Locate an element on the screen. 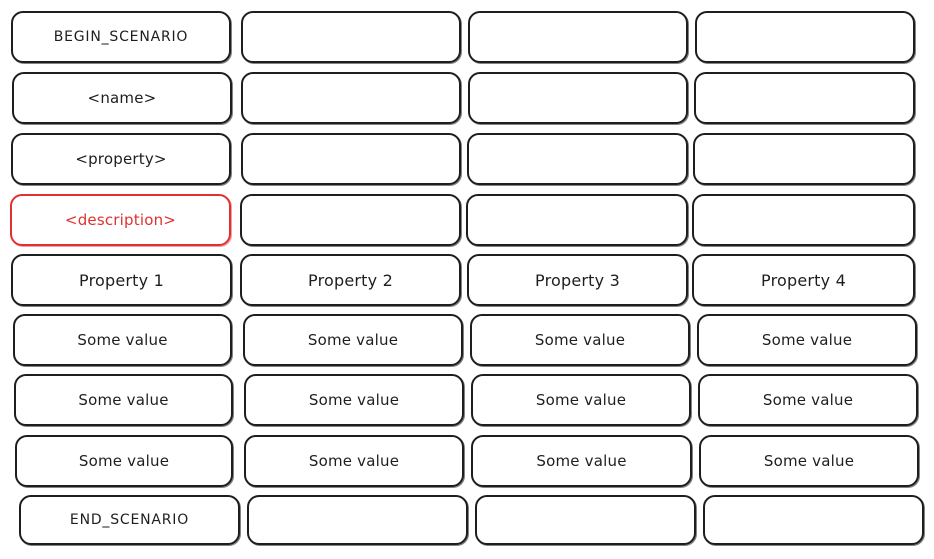 This screenshot has width=934, height=559. cell-value-1-col-1: Some value is located at coordinates (122, 340).